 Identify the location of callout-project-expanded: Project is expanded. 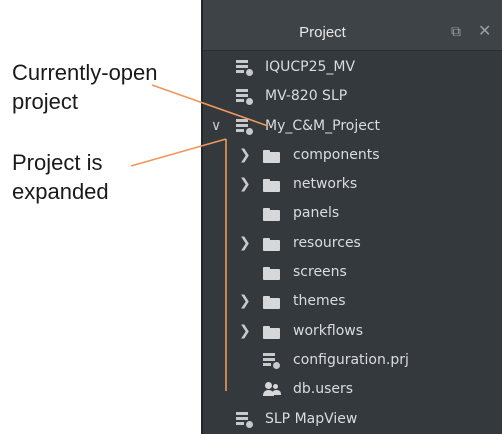
(60, 177).